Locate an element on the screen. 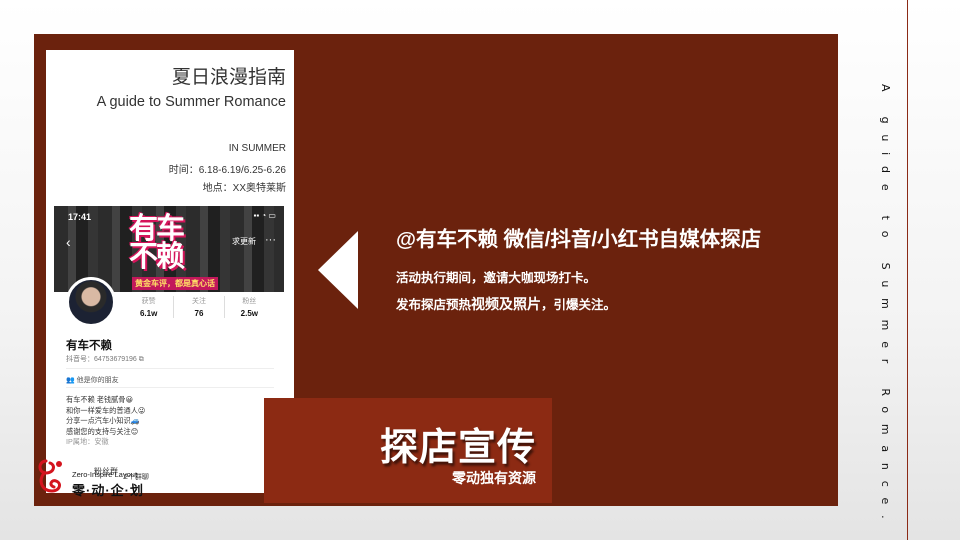 Image resolution: width=960 pixels, height=540 pixels. friends-label: 👥 他是你的朋友 is located at coordinates (92, 380).